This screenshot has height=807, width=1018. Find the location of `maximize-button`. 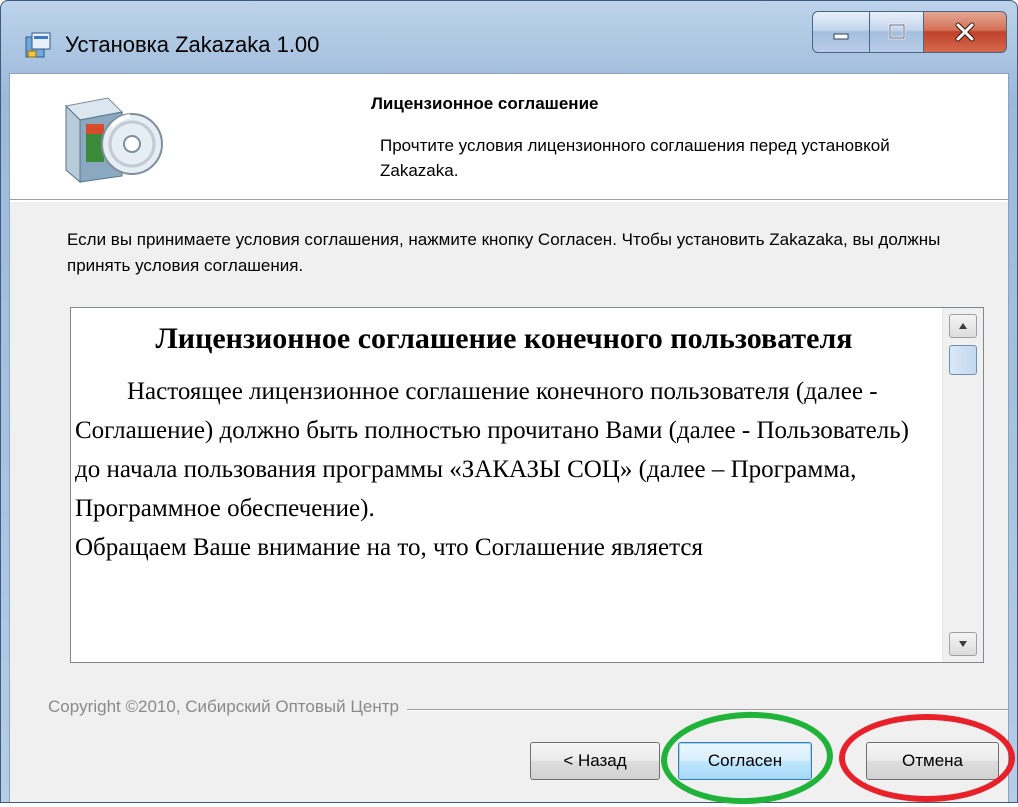

maximize-button is located at coordinates (897, 32).